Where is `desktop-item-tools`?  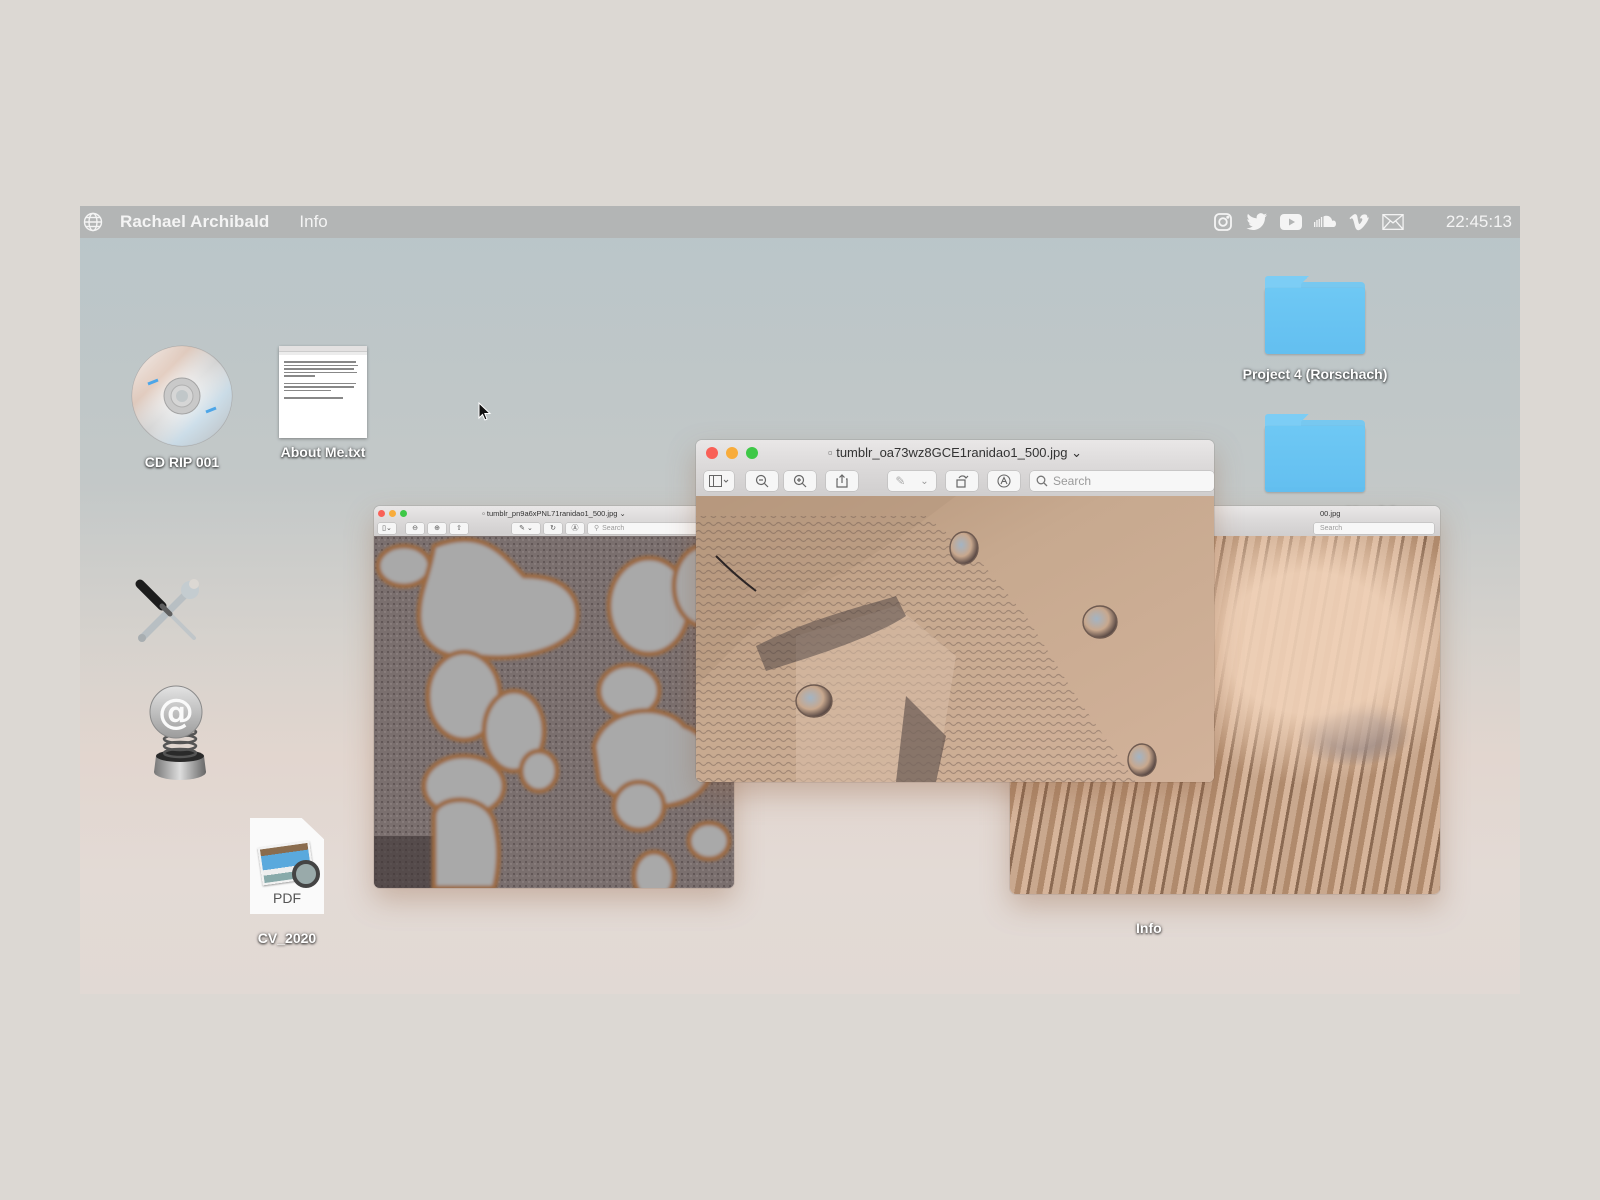 desktop-item-tools is located at coordinates (168, 611).